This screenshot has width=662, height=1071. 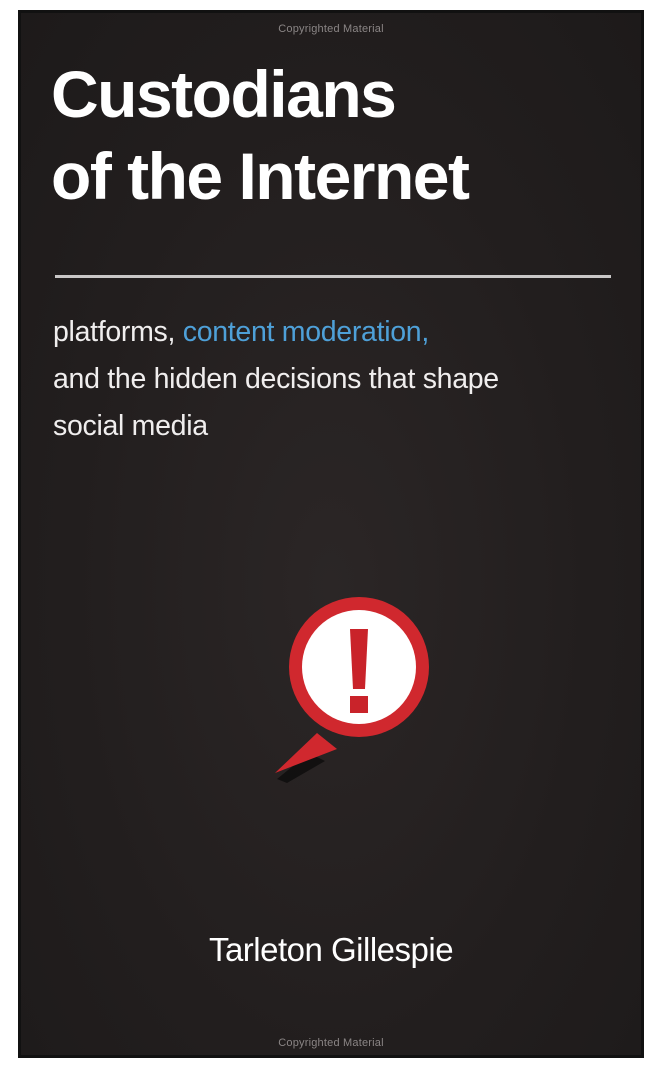 I want to click on copyright-notice-bottom: Copyrighted Material, so click(x=331, y=1043).